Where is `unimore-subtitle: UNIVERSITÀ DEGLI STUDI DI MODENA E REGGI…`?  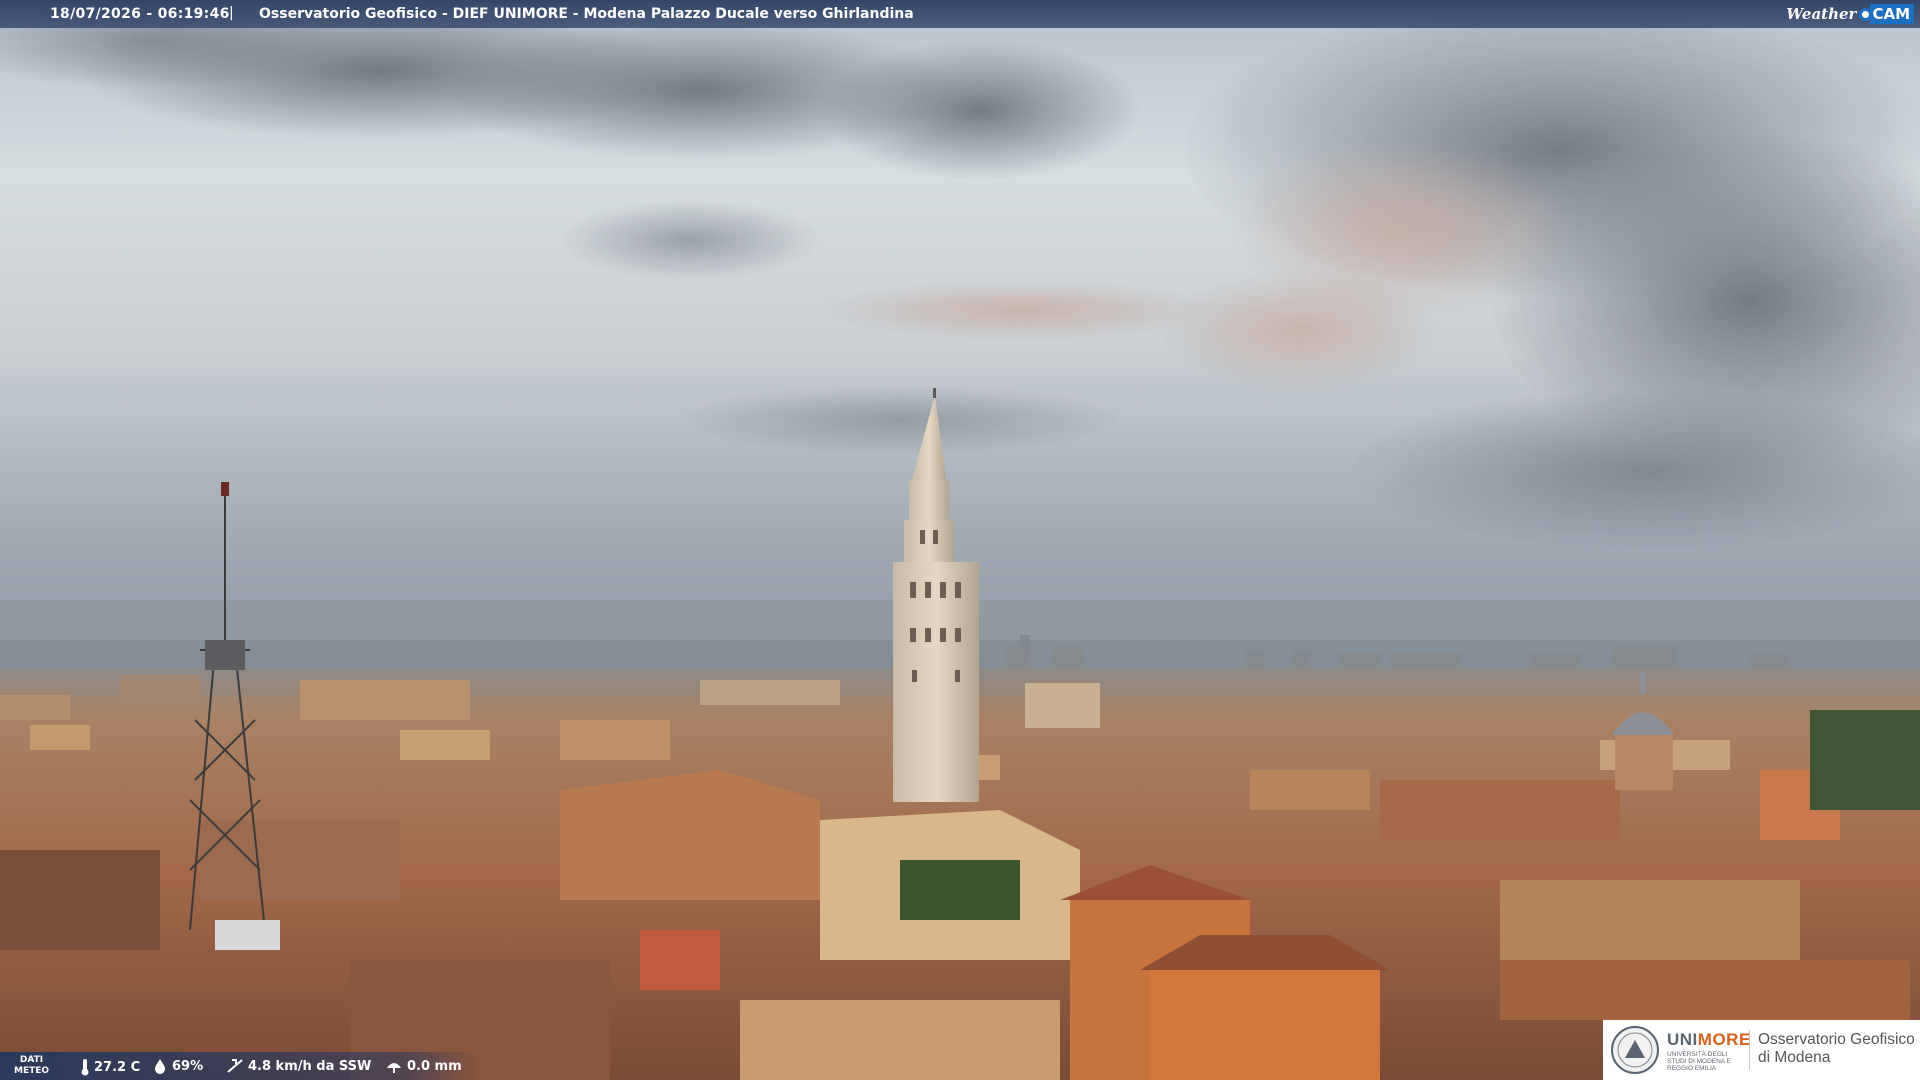 unimore-subtitle: UNIVERSITÀ DEGLI STUDI DI MODENA E REGGI… is located at coordinates (1699, 1061).